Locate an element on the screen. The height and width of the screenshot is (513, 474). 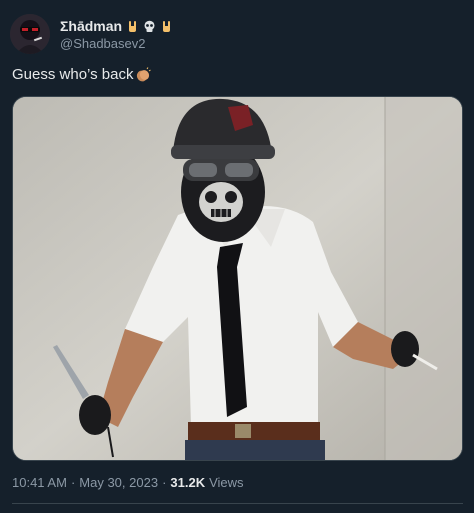
tweet-meta: 10:41 AM · May 30, 2023 · 31.2K Views is located at coordinates (128, 482).